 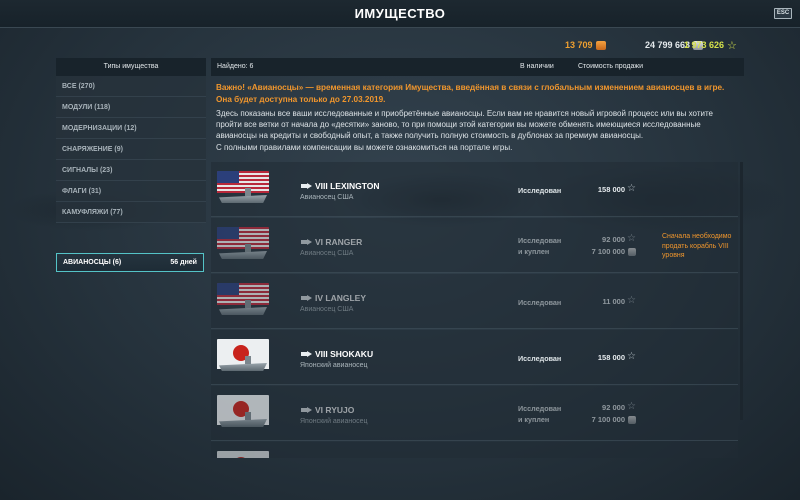 What do you see at coordinates (131, 67) in the screenshot?
I see `sidebar-header: Типы имущества` at bounding box center [131, 67].